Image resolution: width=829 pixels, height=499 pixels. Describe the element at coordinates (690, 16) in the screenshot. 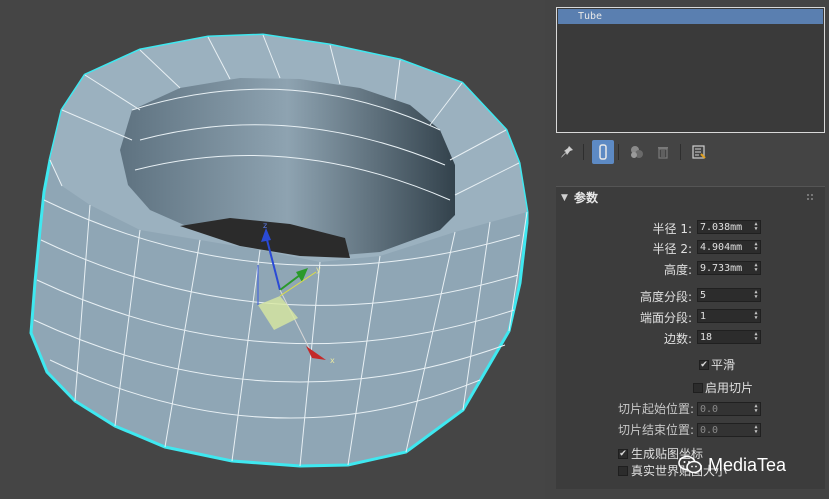

I see `modifier-stack-item-tube: Tube` at that location.